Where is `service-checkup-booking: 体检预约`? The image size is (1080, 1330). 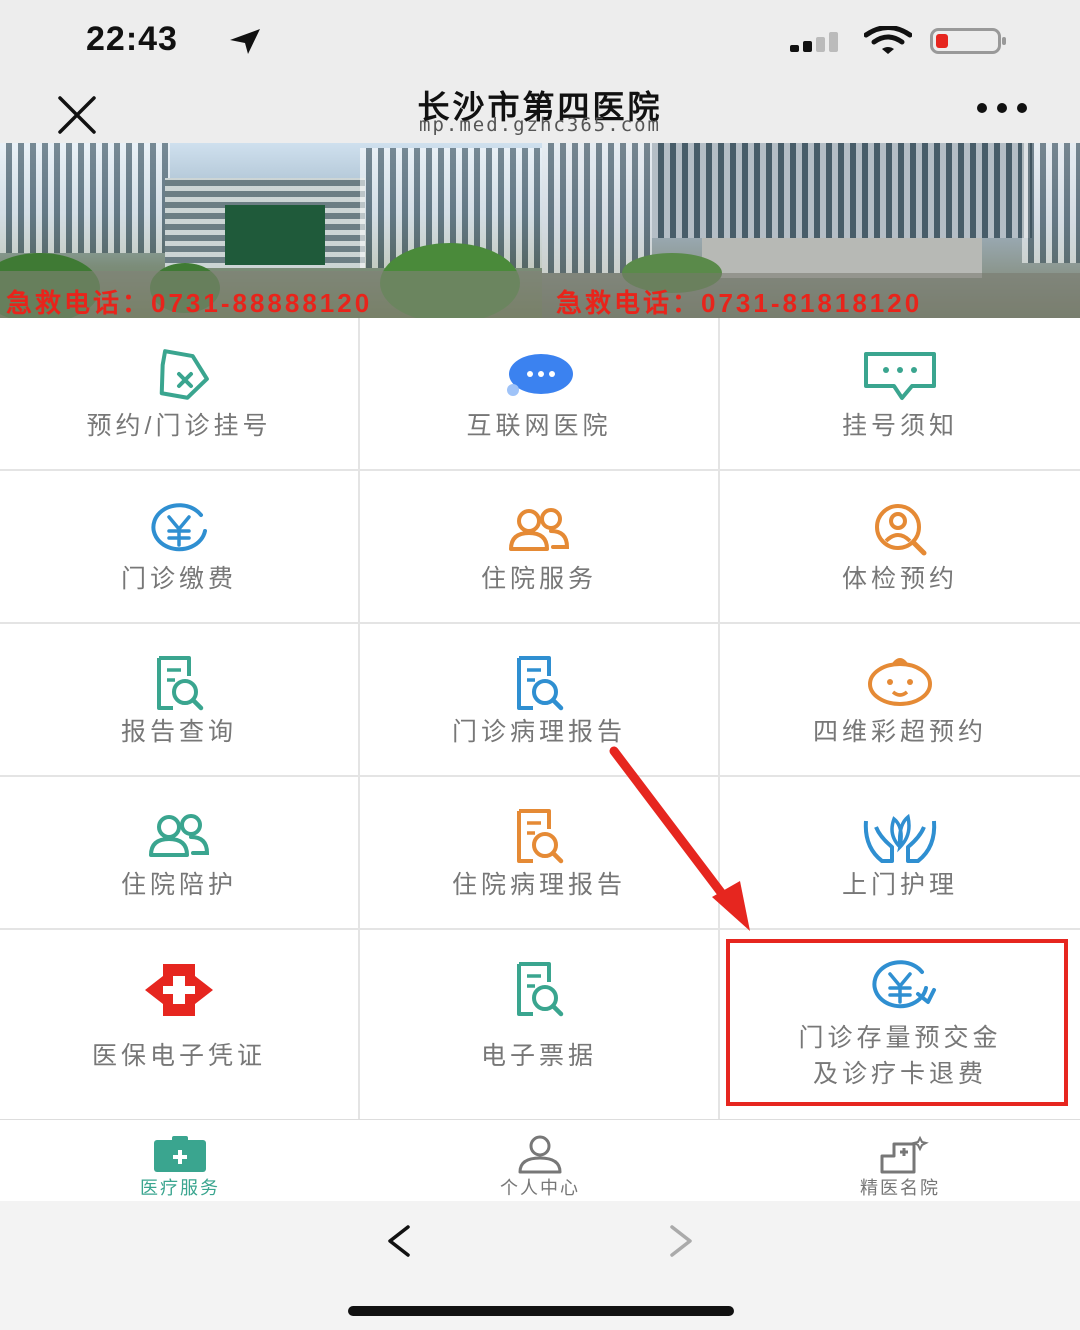
service-checkup-booking: 体检预约 is located at coordinates (900, 546).